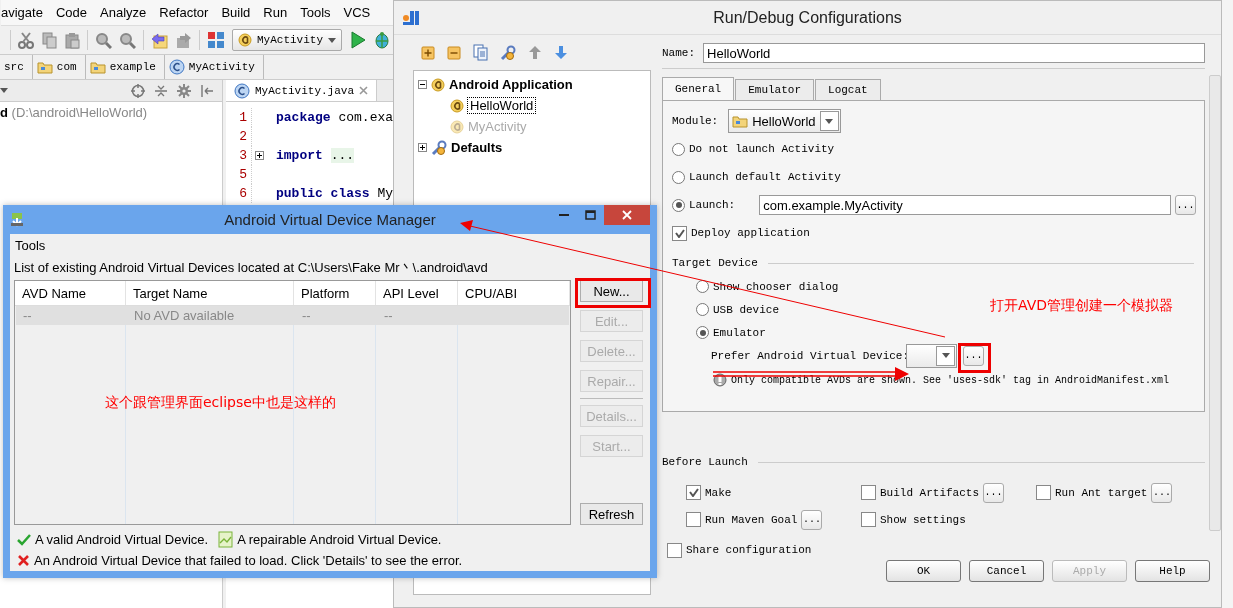  I want to click on debug-icon, so click(382, 40).